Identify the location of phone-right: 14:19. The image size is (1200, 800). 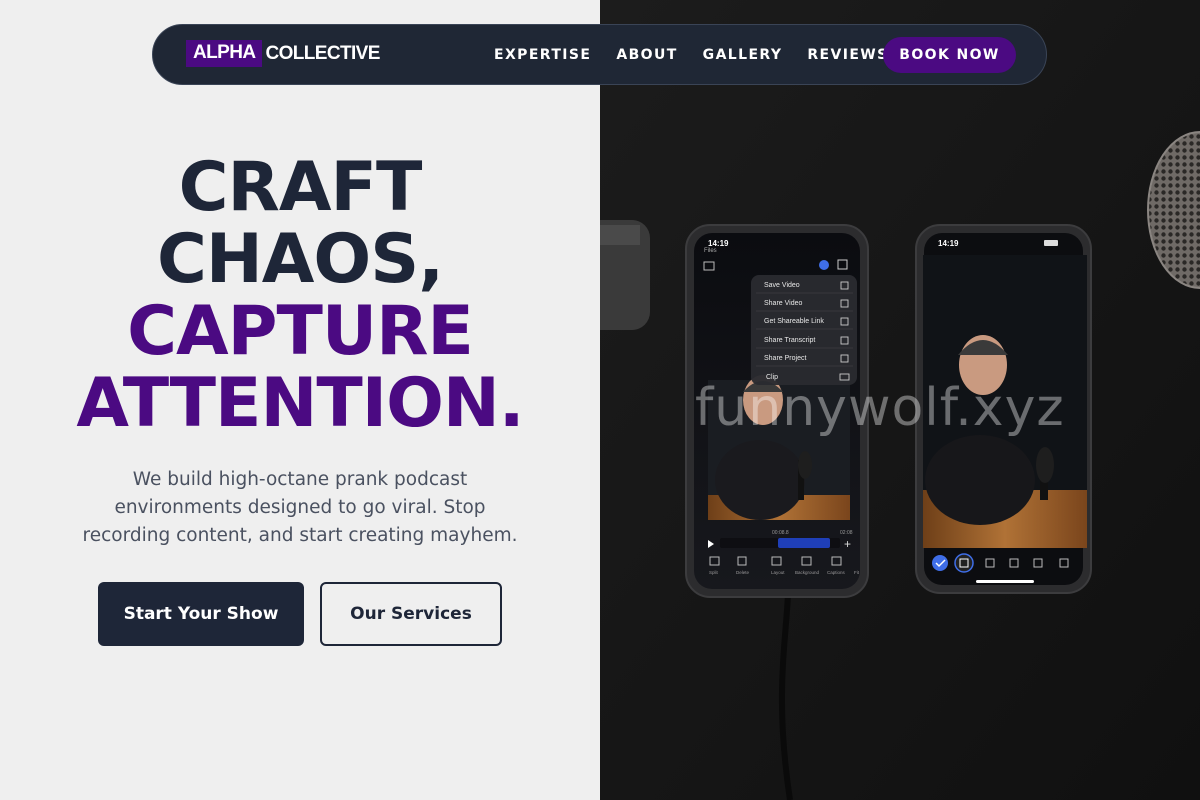
(1003, 409).